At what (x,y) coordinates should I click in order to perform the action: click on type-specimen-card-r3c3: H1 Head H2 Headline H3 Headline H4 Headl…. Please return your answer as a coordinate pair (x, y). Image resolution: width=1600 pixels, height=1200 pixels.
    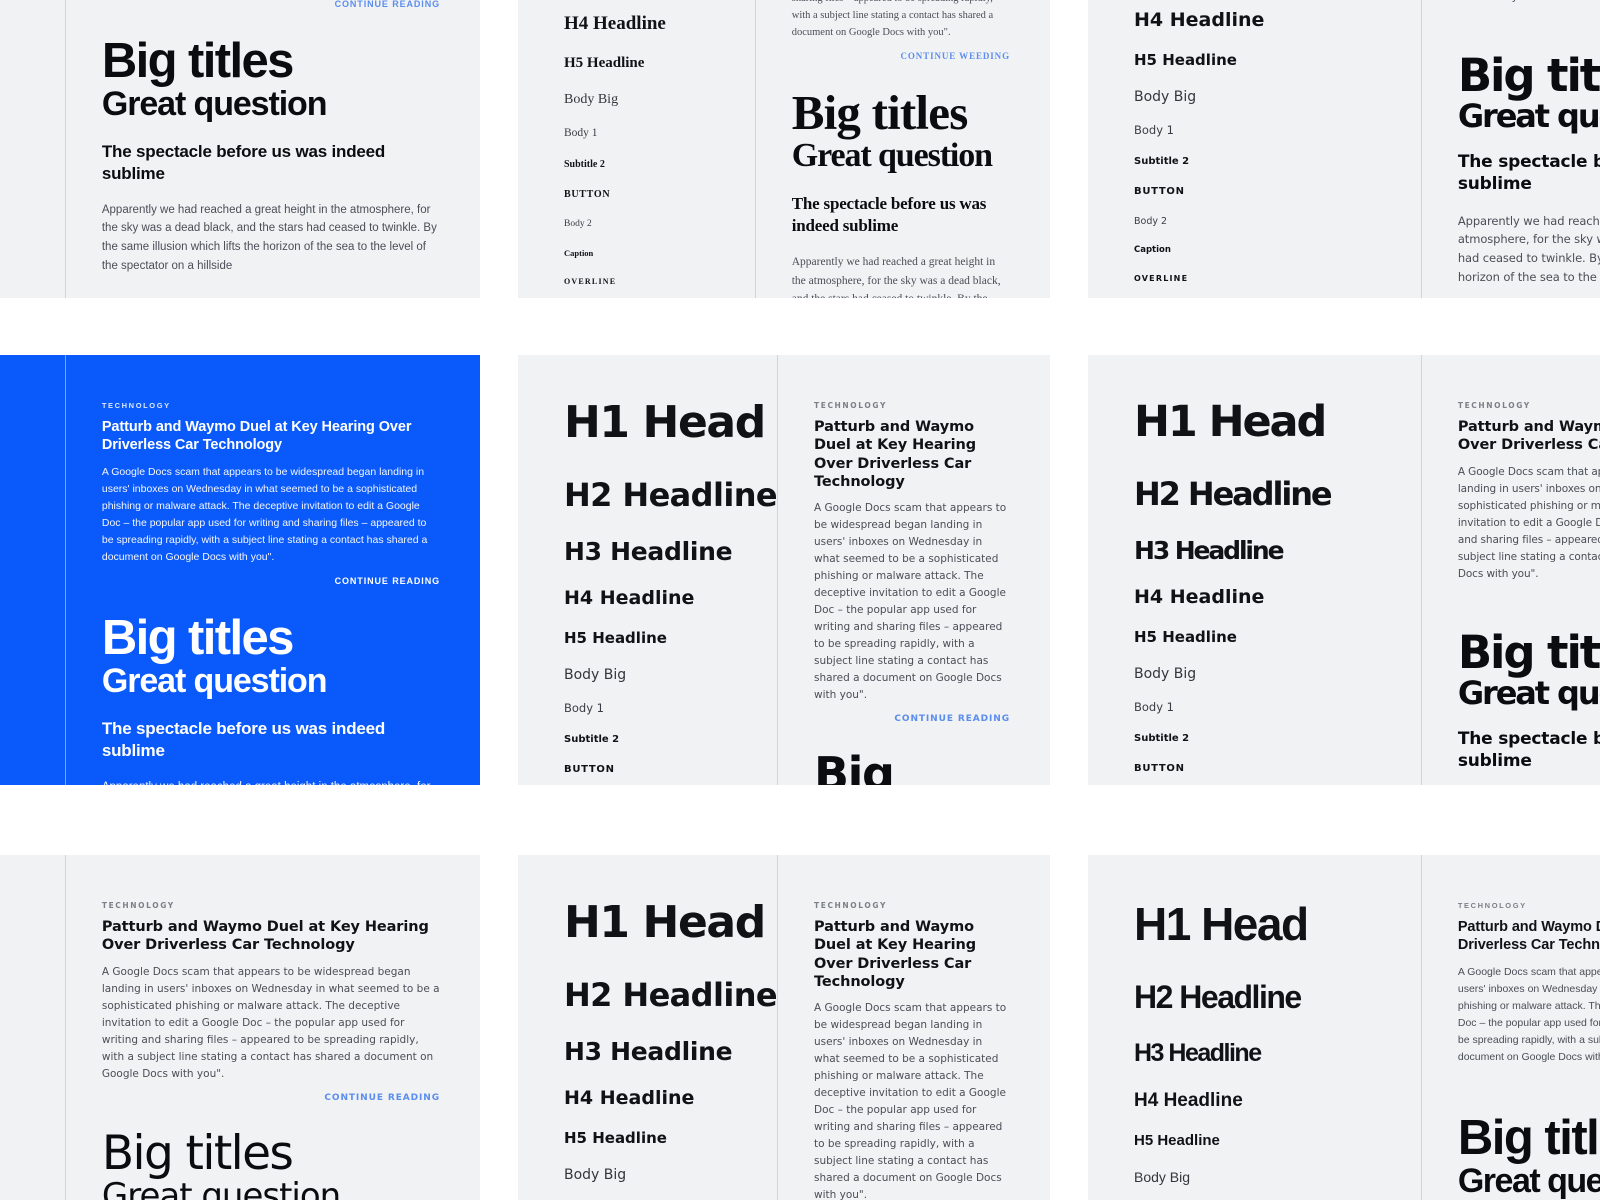
    Looking at the image, I should click on (1344, 1027).